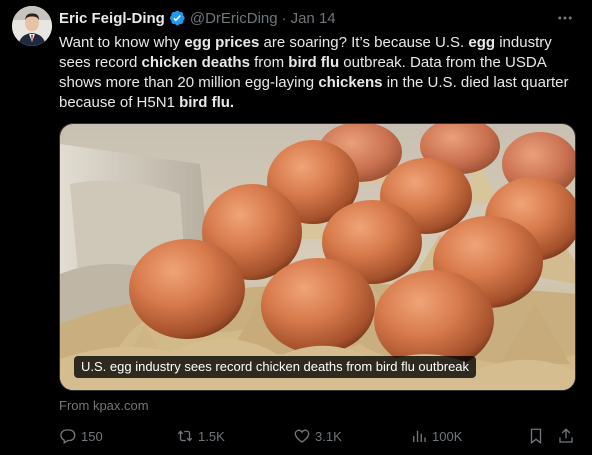 The image size is (592, 455). Describe the element at coordinates (482, 42) in the screenshot. I see `tweet-text-highlight: egg` at that location.